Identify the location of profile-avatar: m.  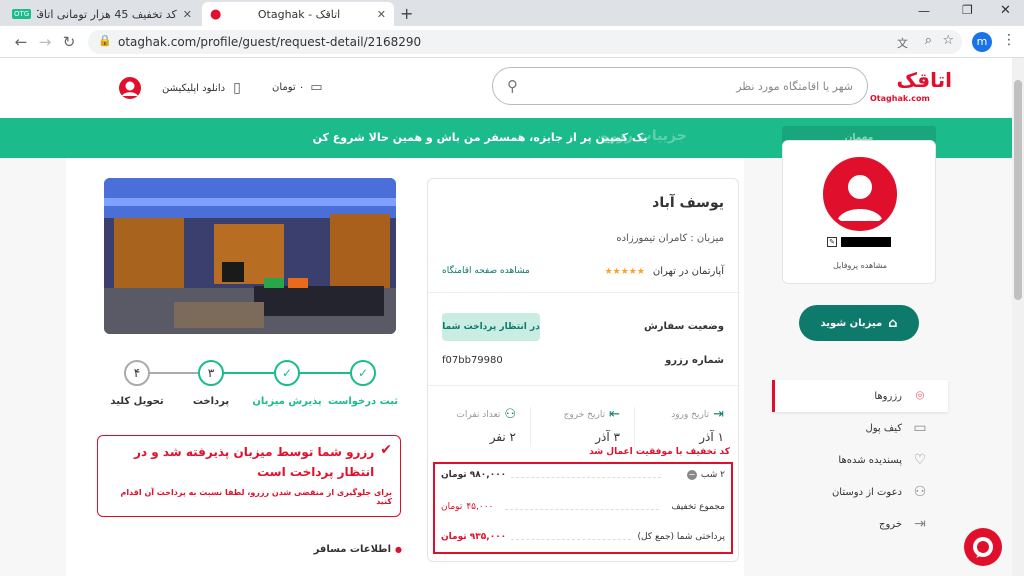
(982, 42).